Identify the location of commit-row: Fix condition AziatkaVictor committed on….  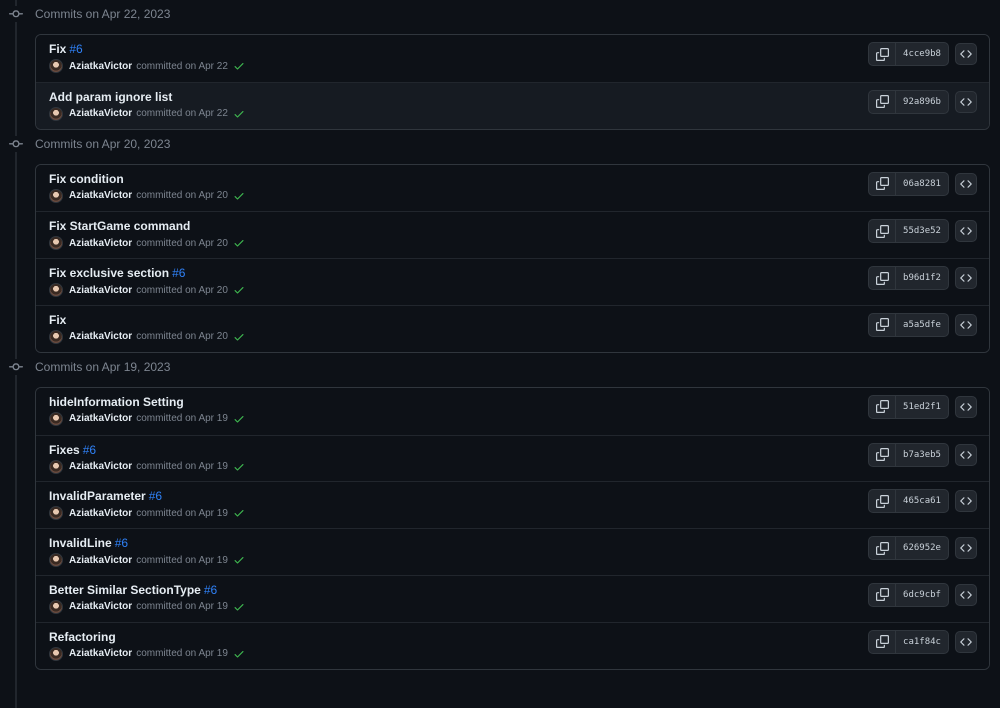
(512, 188).